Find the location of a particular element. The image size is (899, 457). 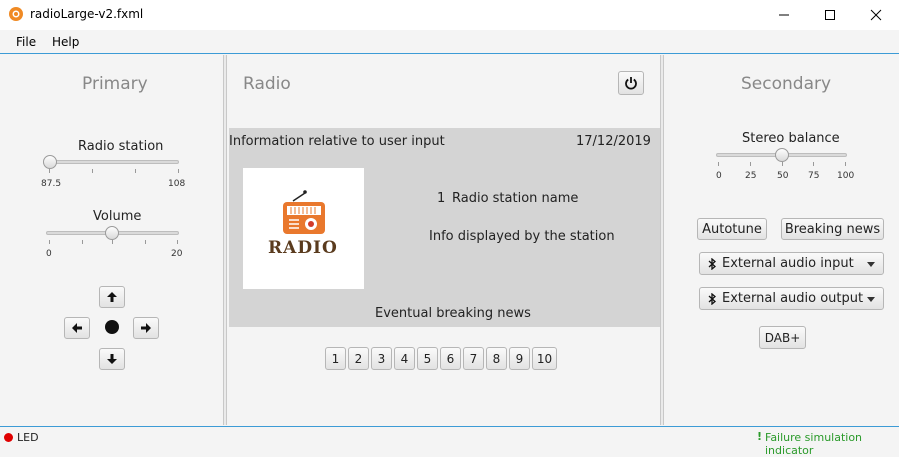

left-button is located at coordinates (77, 328).